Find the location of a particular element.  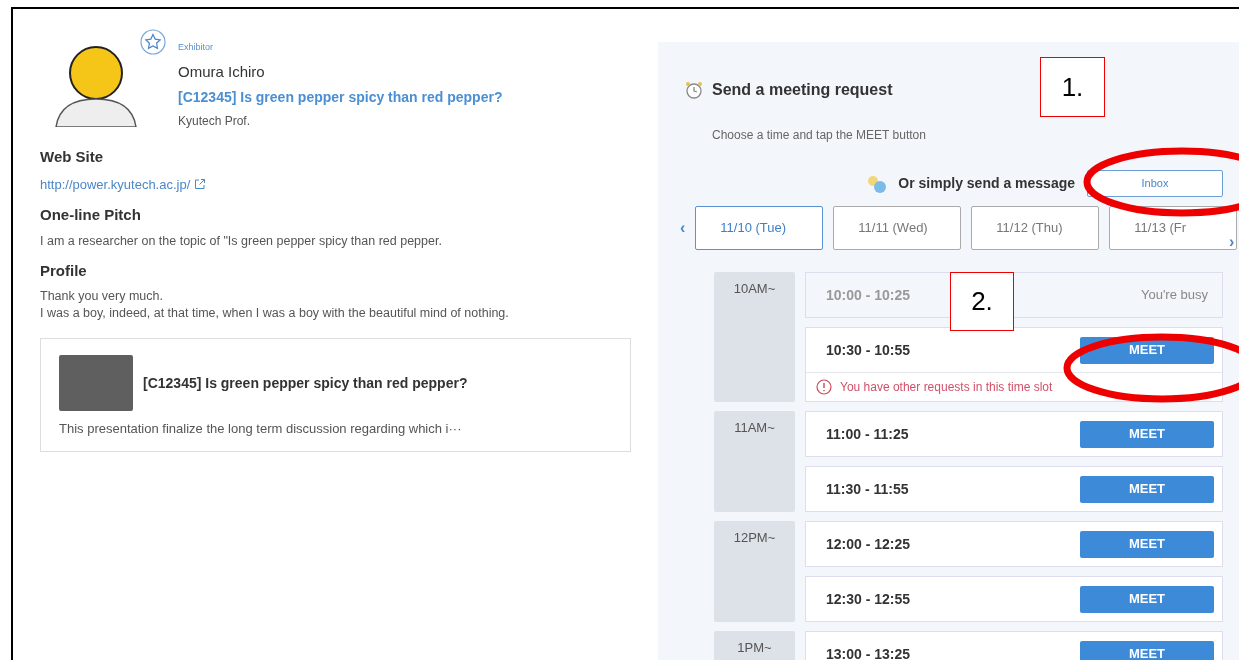

date-tab: 11/12 (Thu) is located at coordinates (1035, 228).